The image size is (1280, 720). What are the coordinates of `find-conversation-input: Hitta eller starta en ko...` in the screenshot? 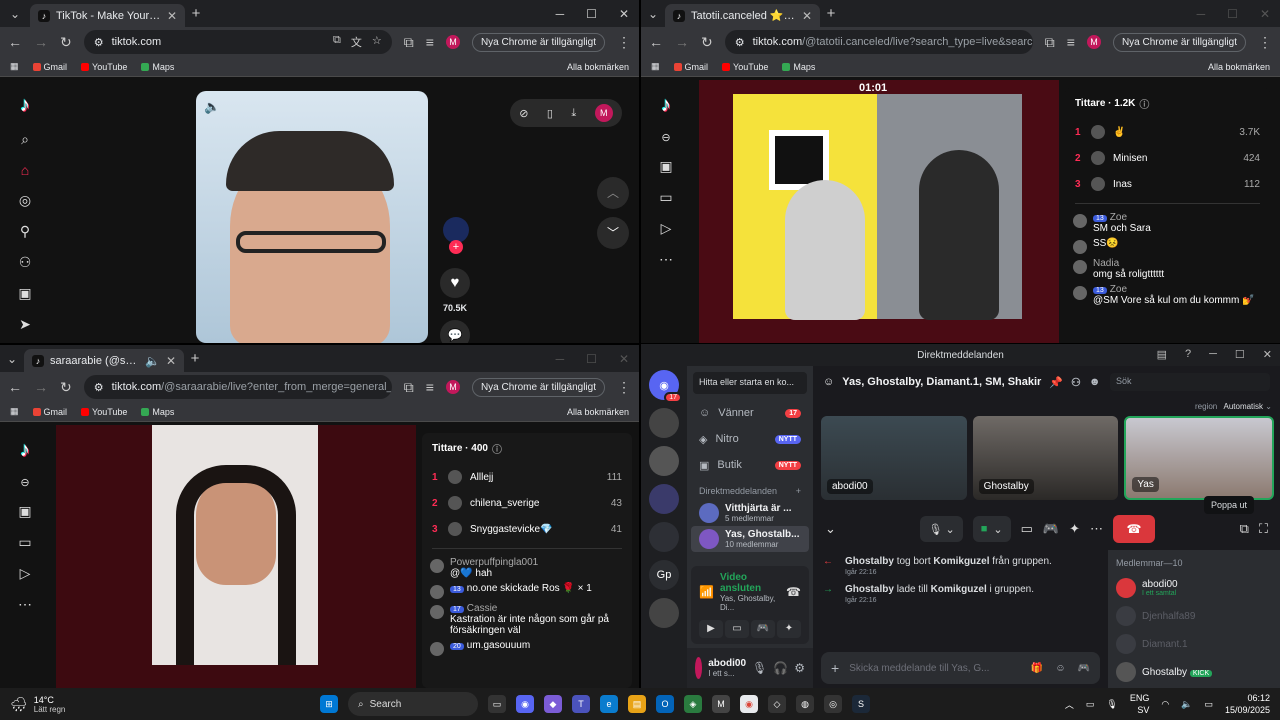 It's located at (750, 383).